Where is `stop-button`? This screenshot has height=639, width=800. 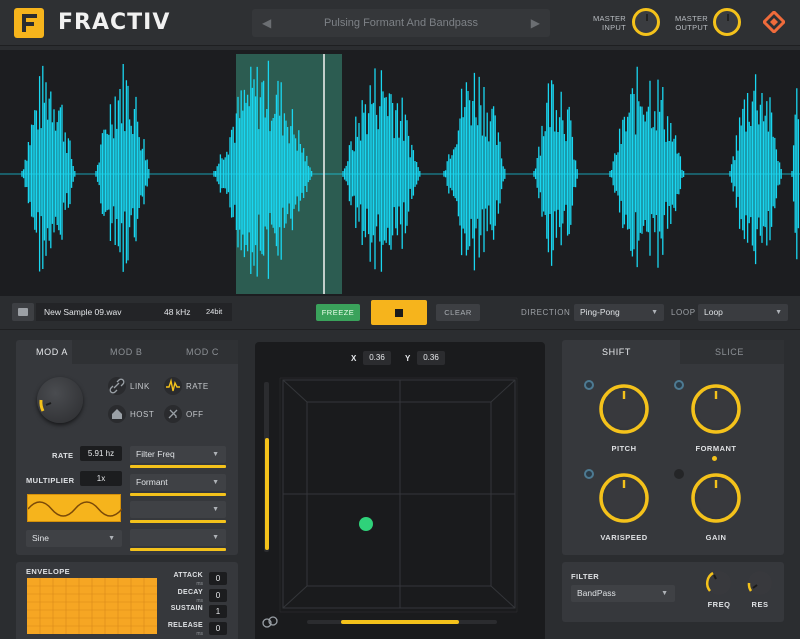
stop-button is located at coordinates (399, 312).